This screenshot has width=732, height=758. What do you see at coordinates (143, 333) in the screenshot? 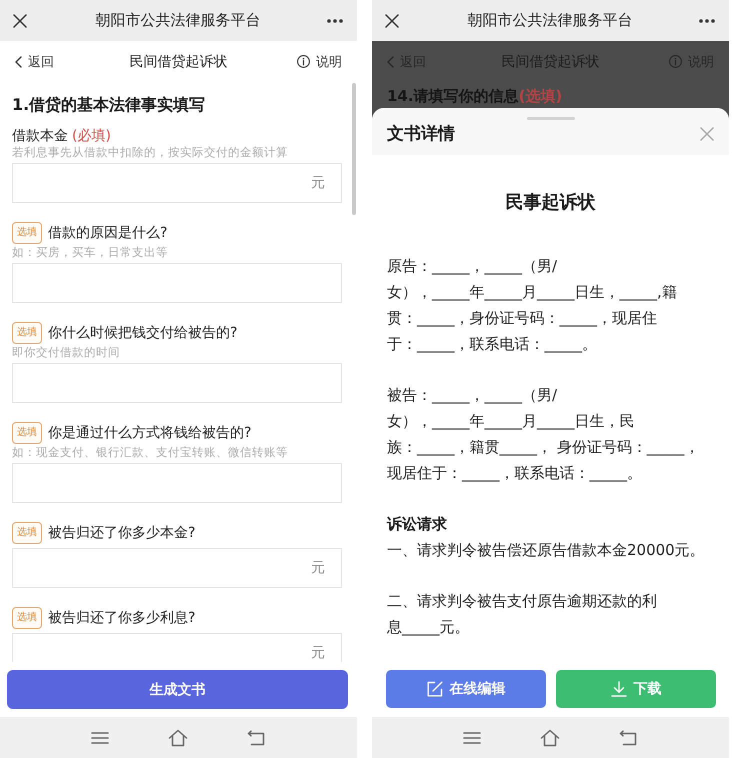
I see `field-label: 你什么时候把钱交付给被告的?` at bounding box center [143, 333].